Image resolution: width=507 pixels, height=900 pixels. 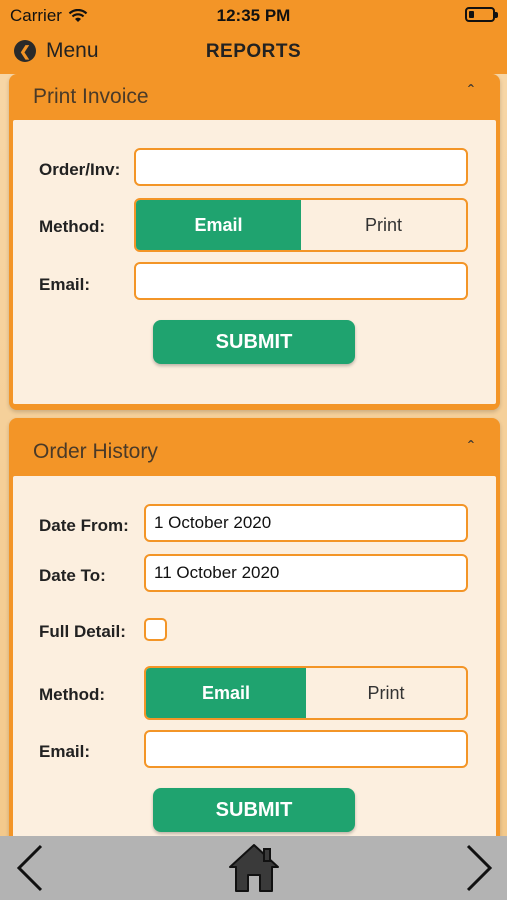 I want to click on battery-icon, so click(x=481, y=14).